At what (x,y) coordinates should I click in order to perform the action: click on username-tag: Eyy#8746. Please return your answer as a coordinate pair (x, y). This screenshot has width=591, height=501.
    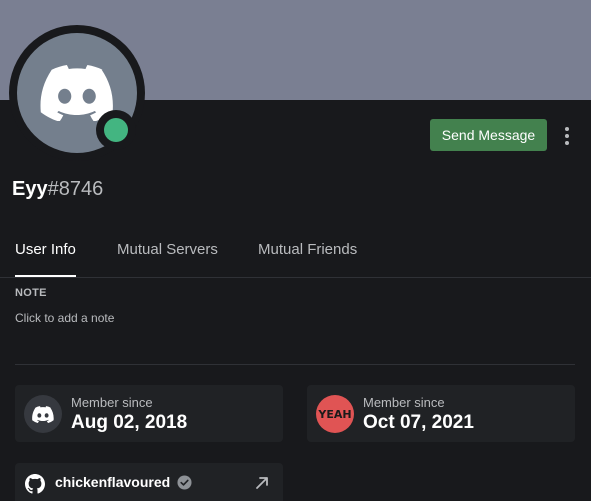
    Looking at the image, I should click on (57, 189).